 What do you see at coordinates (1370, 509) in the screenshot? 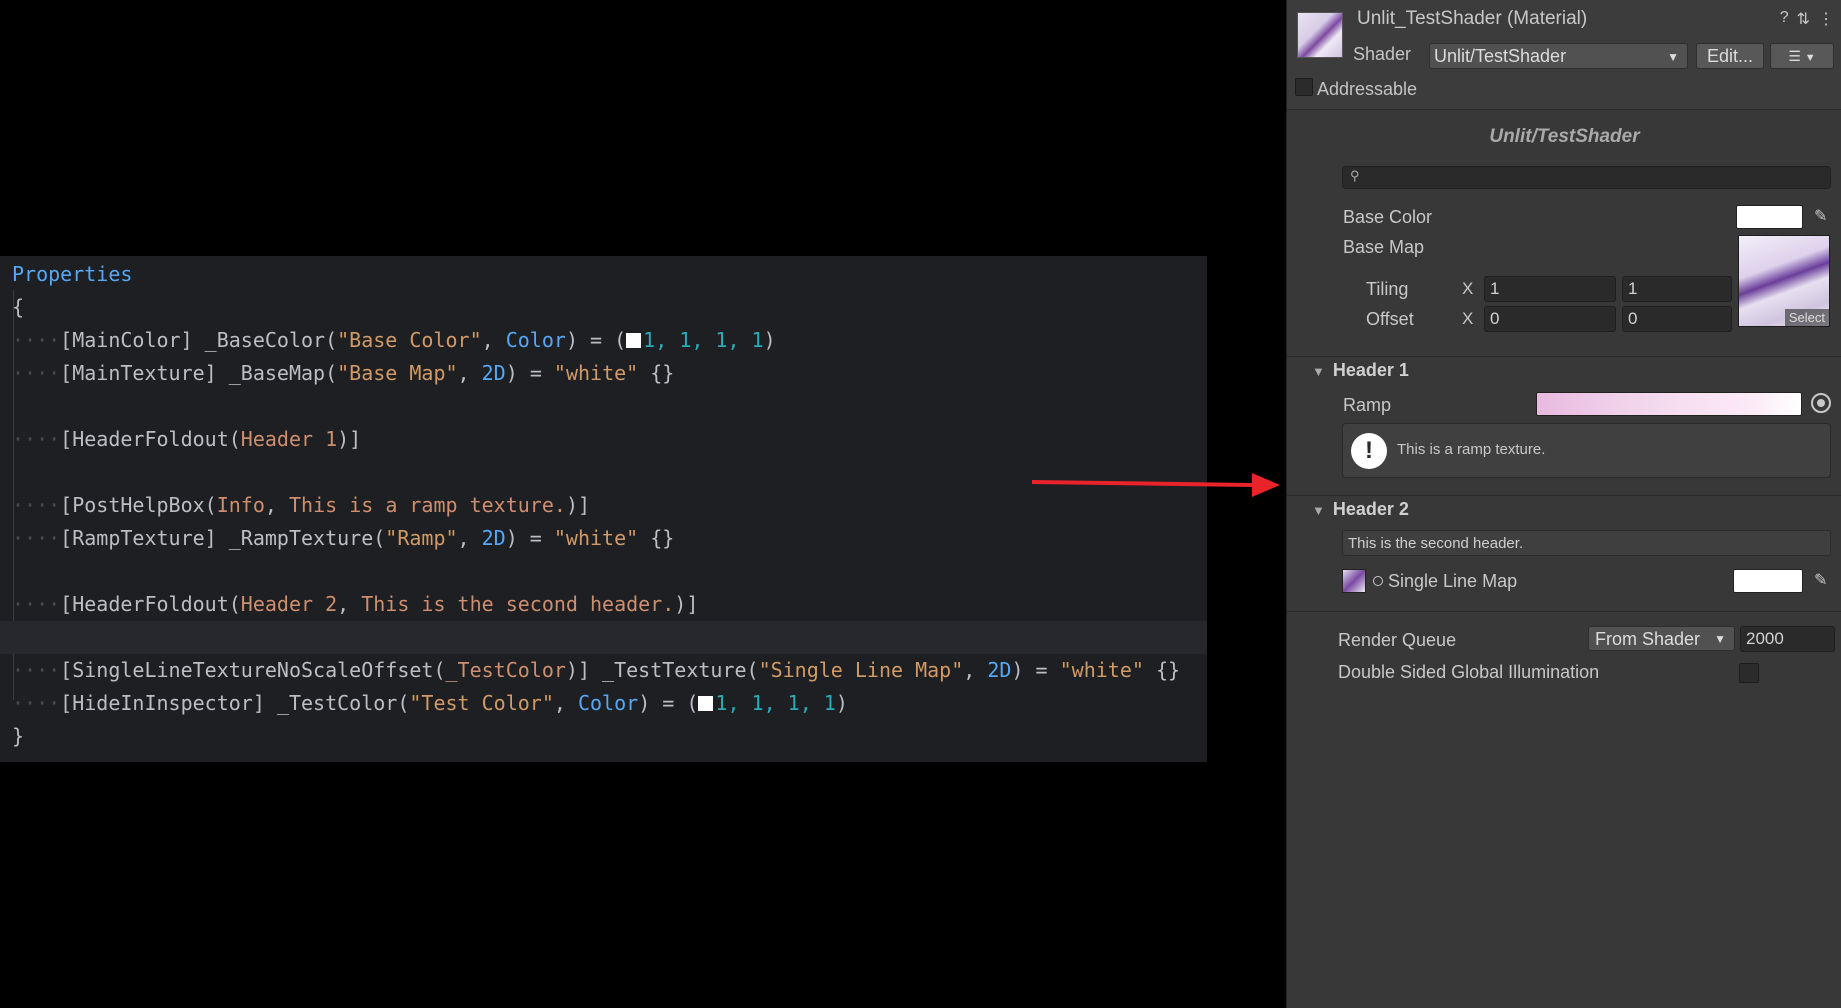
I see `header-2-label: Header 2` at bounding box center [1370, 509].